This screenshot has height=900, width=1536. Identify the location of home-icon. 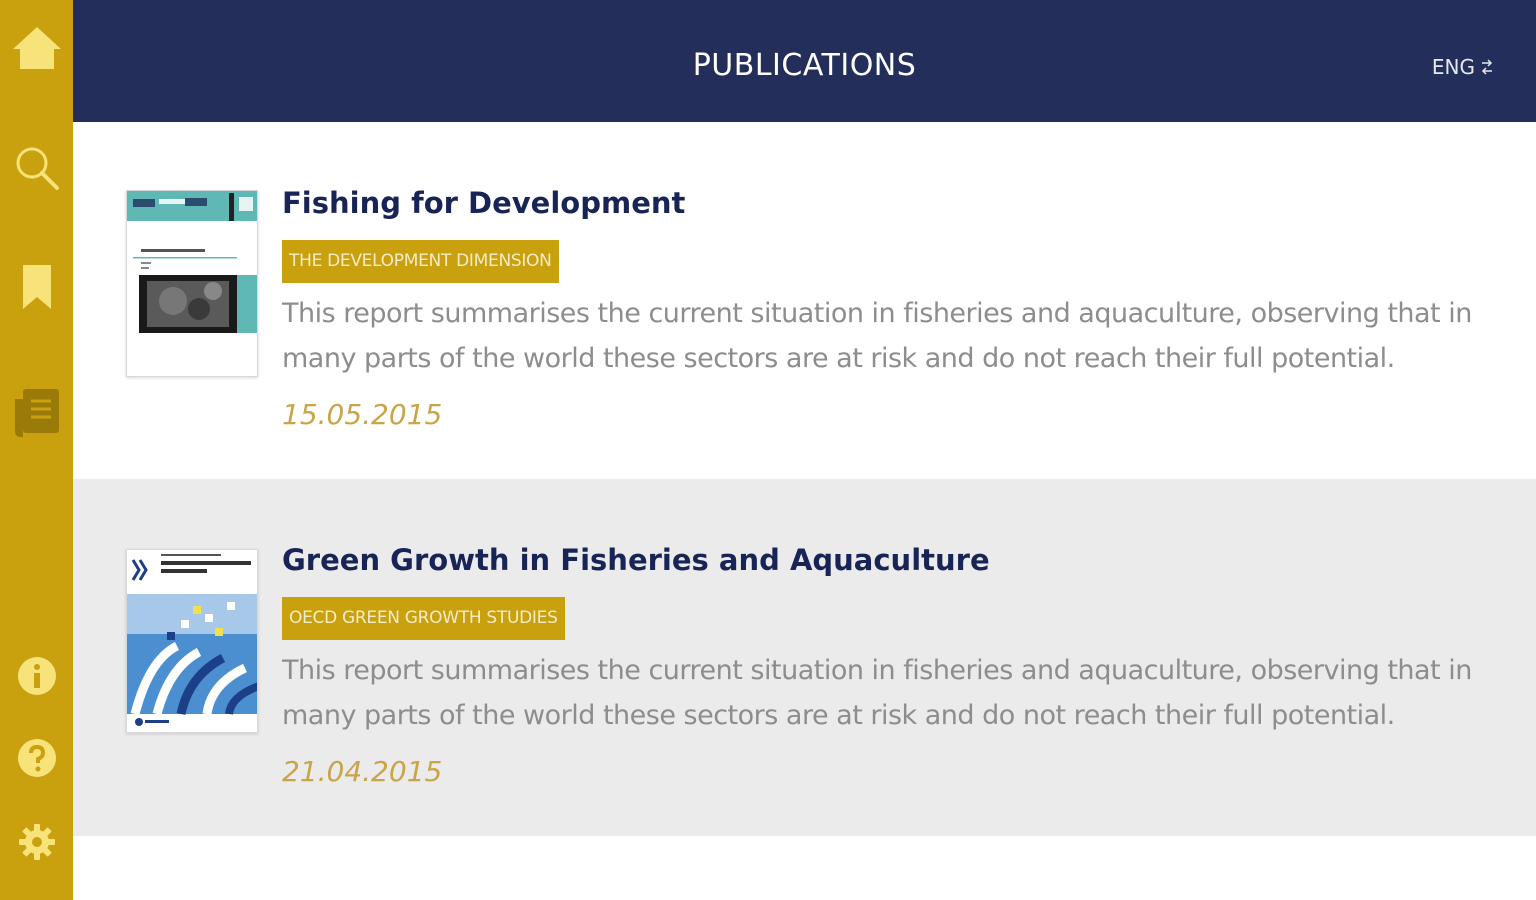
(36, 48).